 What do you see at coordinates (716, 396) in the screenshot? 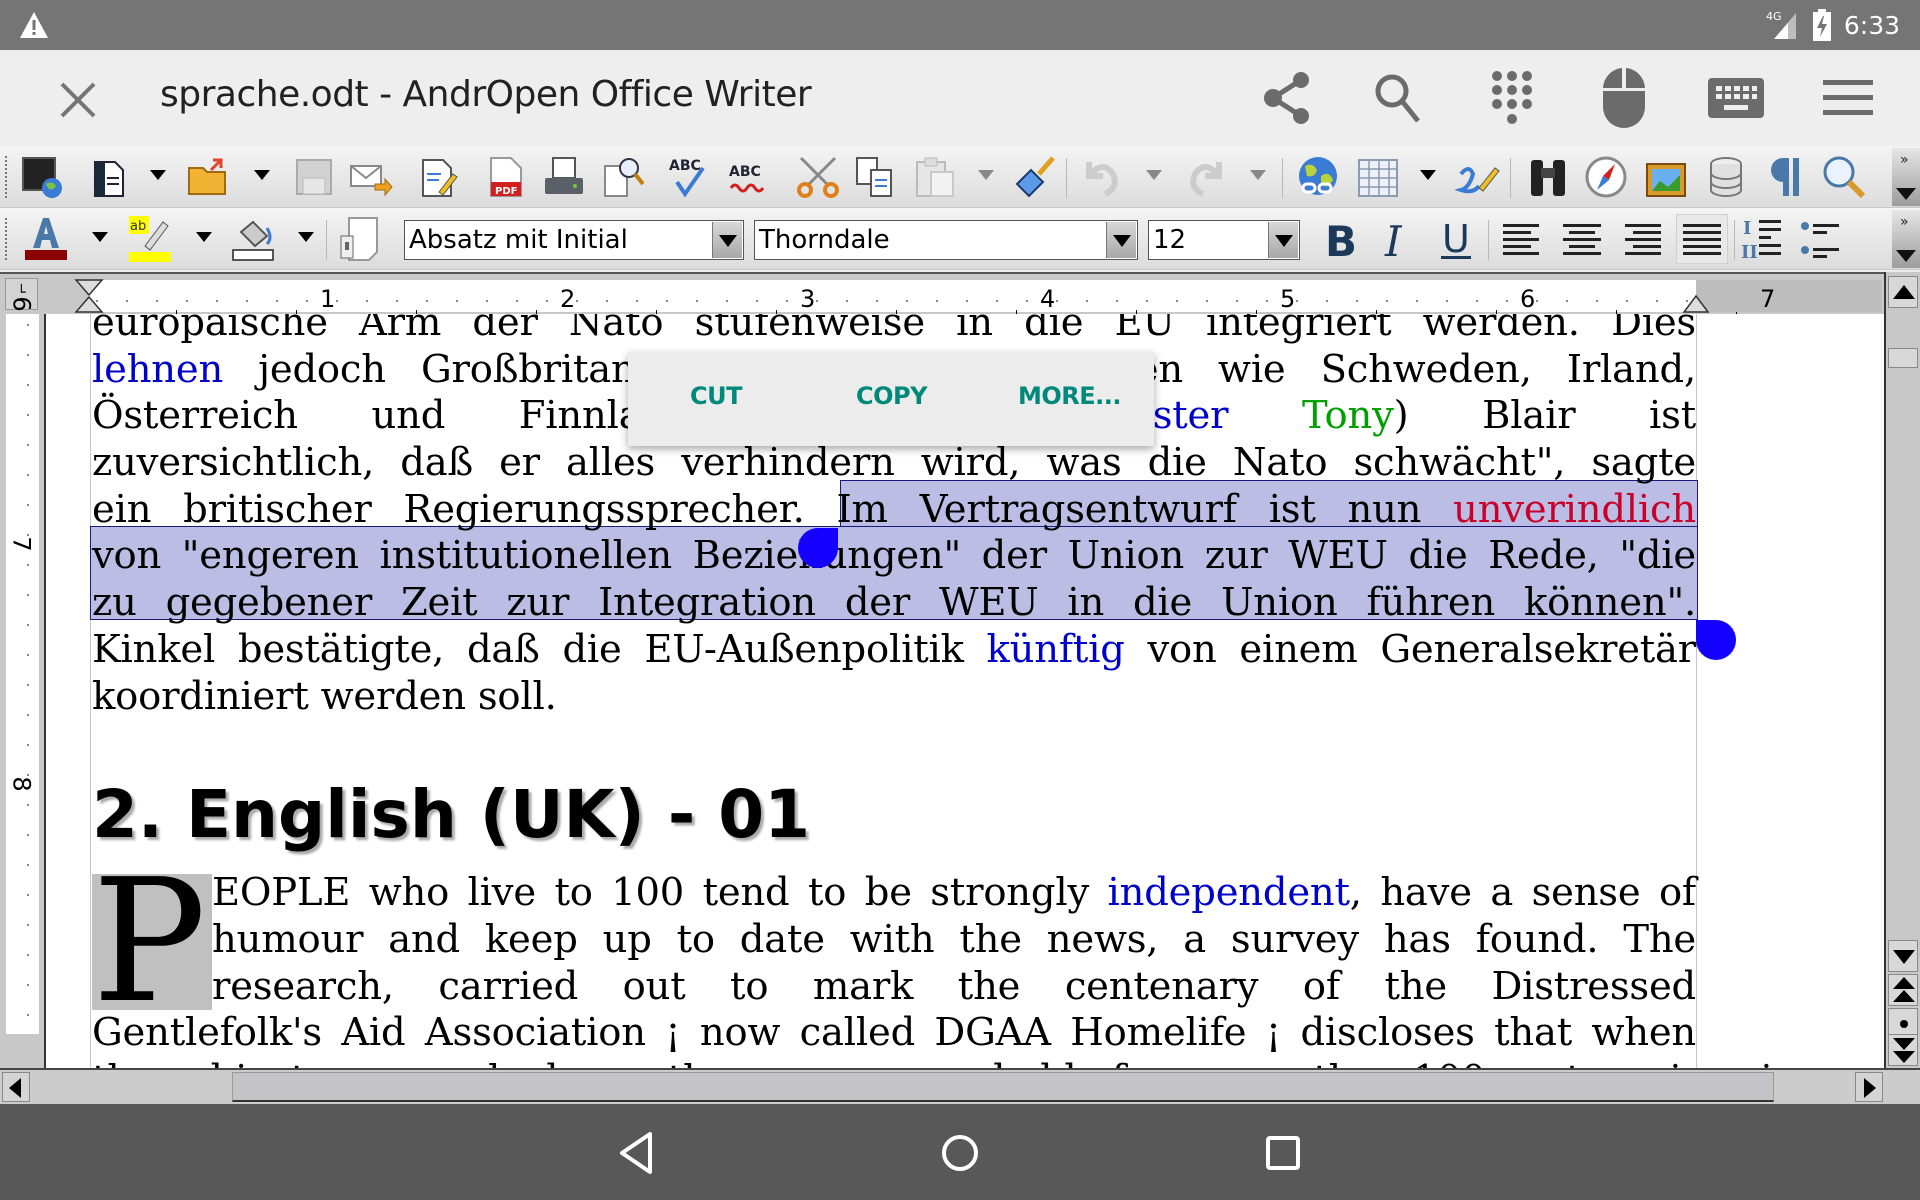
I see `cut-menu-button: CUT` at bounding box center [716, 396].